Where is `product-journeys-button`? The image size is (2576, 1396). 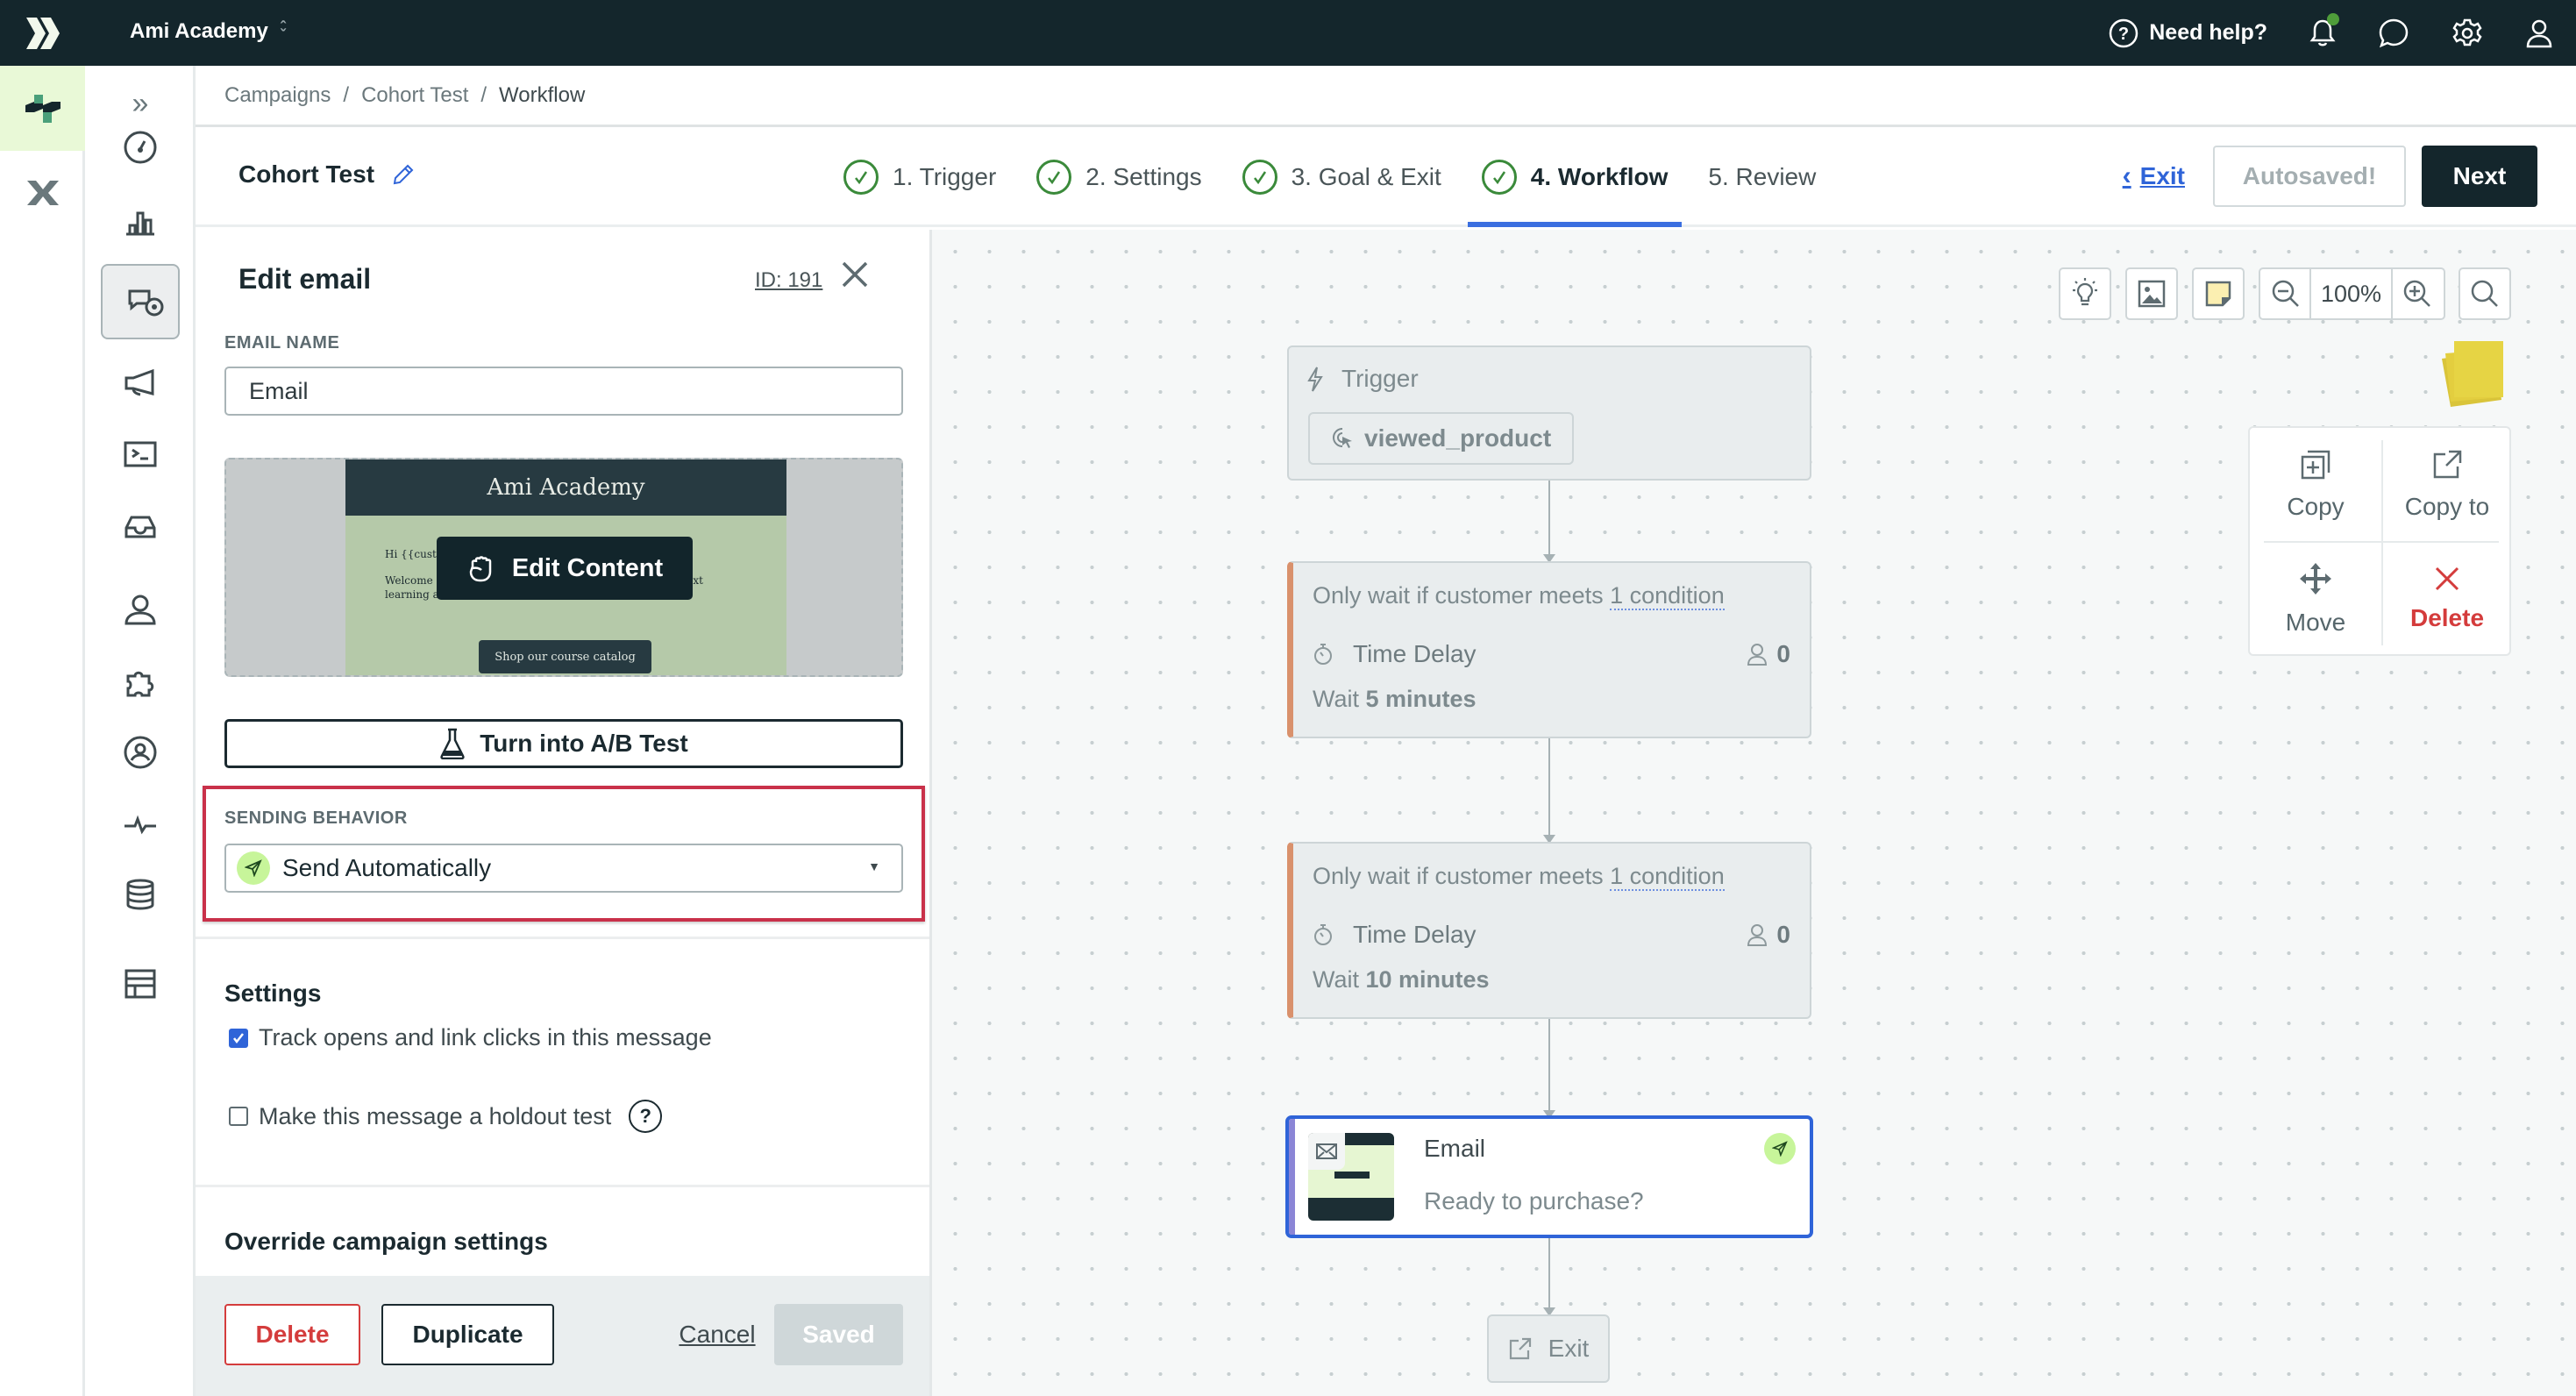
product-journeys-button is located at coordinates (42, 108).